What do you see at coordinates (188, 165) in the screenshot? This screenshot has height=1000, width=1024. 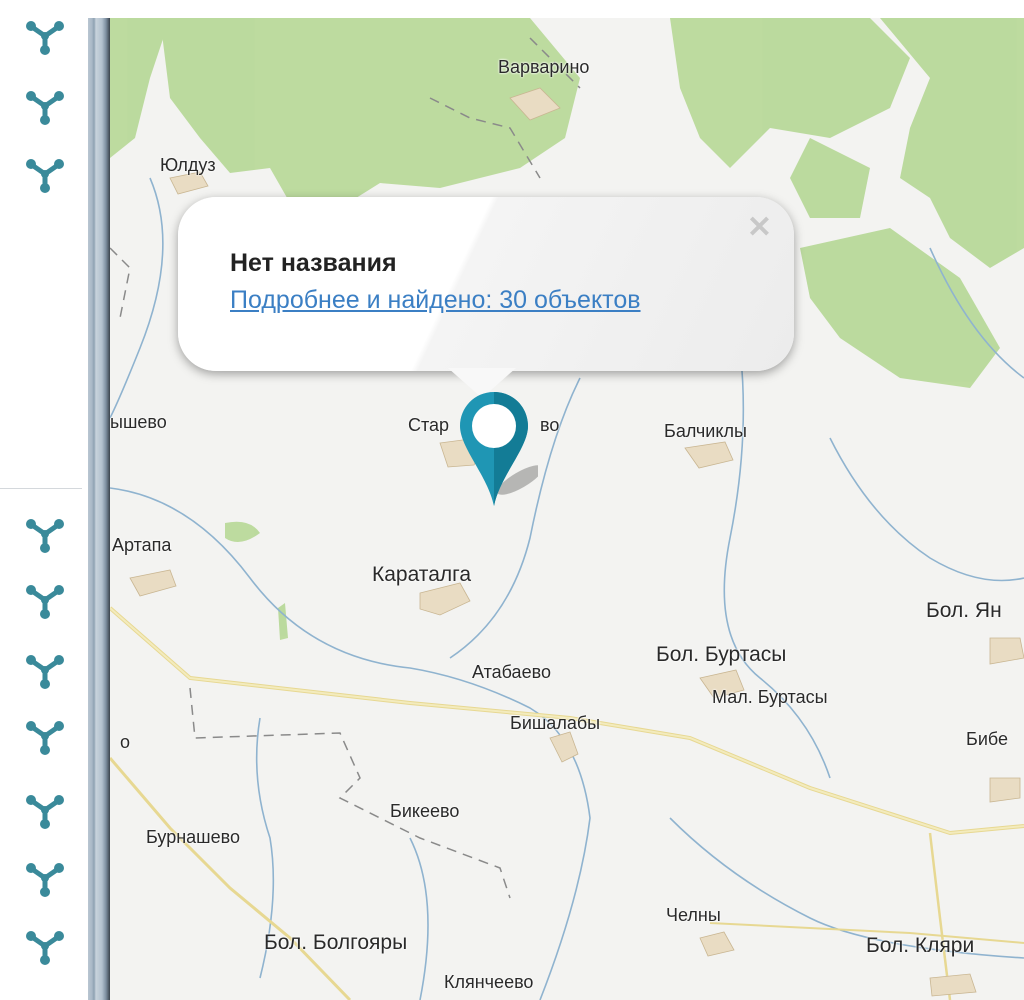 I see `place-label-yulduz: Юлдуз` at bounding box center [188, 165].